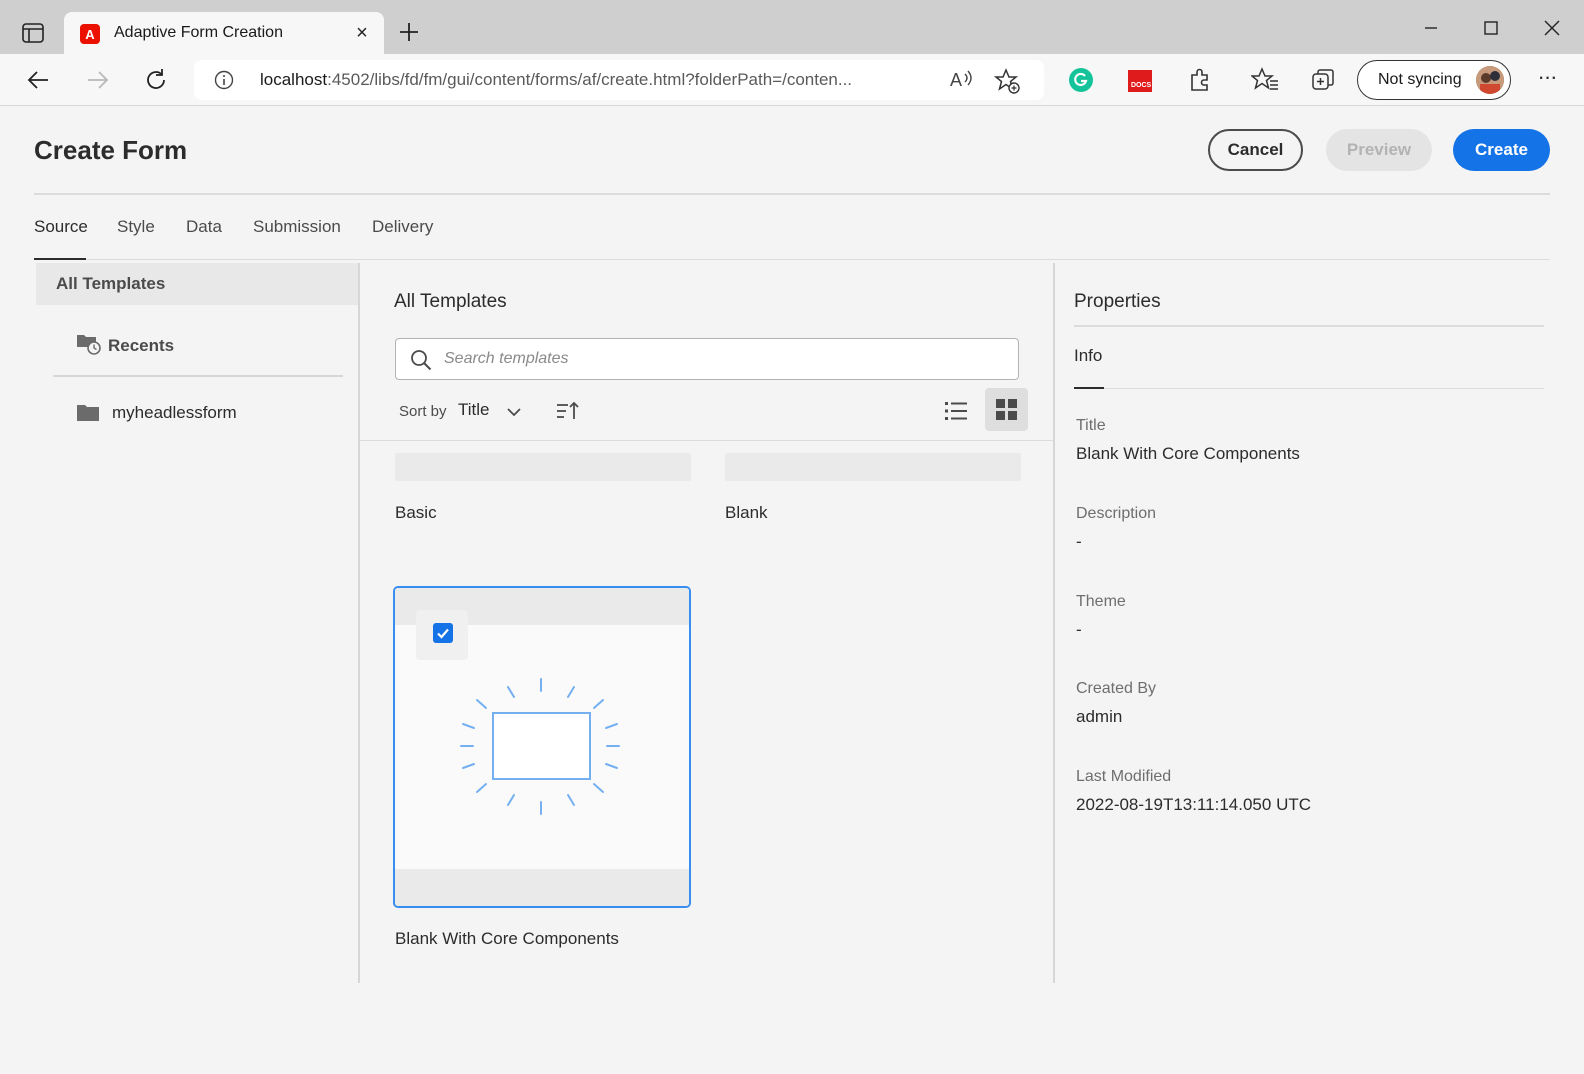 The width and height of the screenshot is (1584, 1074). I want to click on right-panel-divider, so click(1054, 623).